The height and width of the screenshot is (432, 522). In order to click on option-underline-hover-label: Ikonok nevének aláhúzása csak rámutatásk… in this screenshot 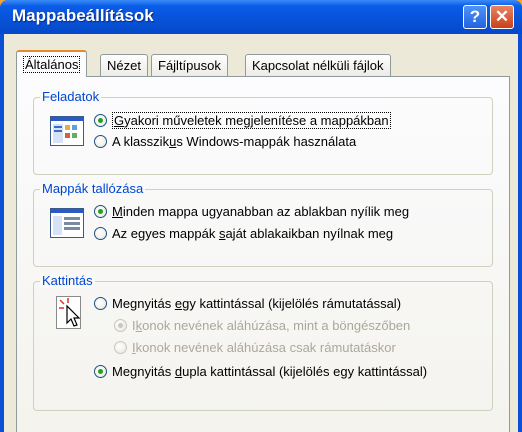, I will do `click(264, 347)`.